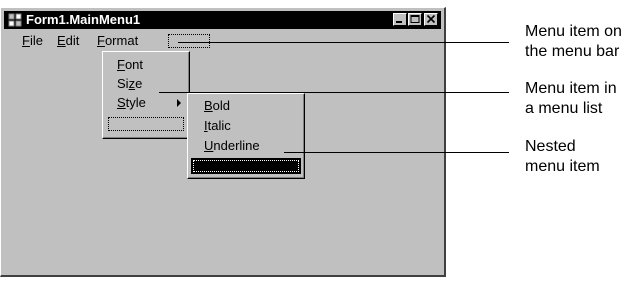 The image size is (638, 297). Describe the element at coordinates (134, 64) in the screenshot. I see `menu-item-font-label: ont` at that location.